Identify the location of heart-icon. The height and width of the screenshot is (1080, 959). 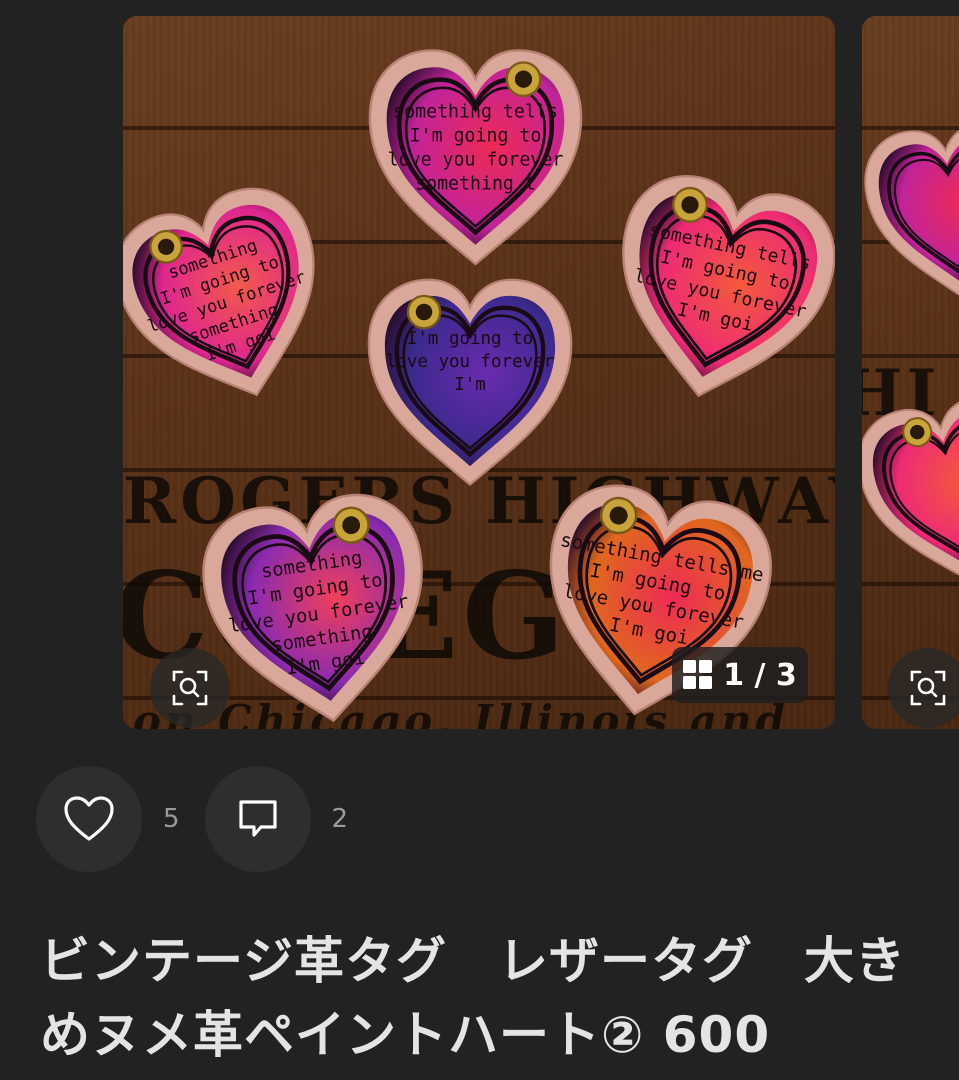
(89, 818).